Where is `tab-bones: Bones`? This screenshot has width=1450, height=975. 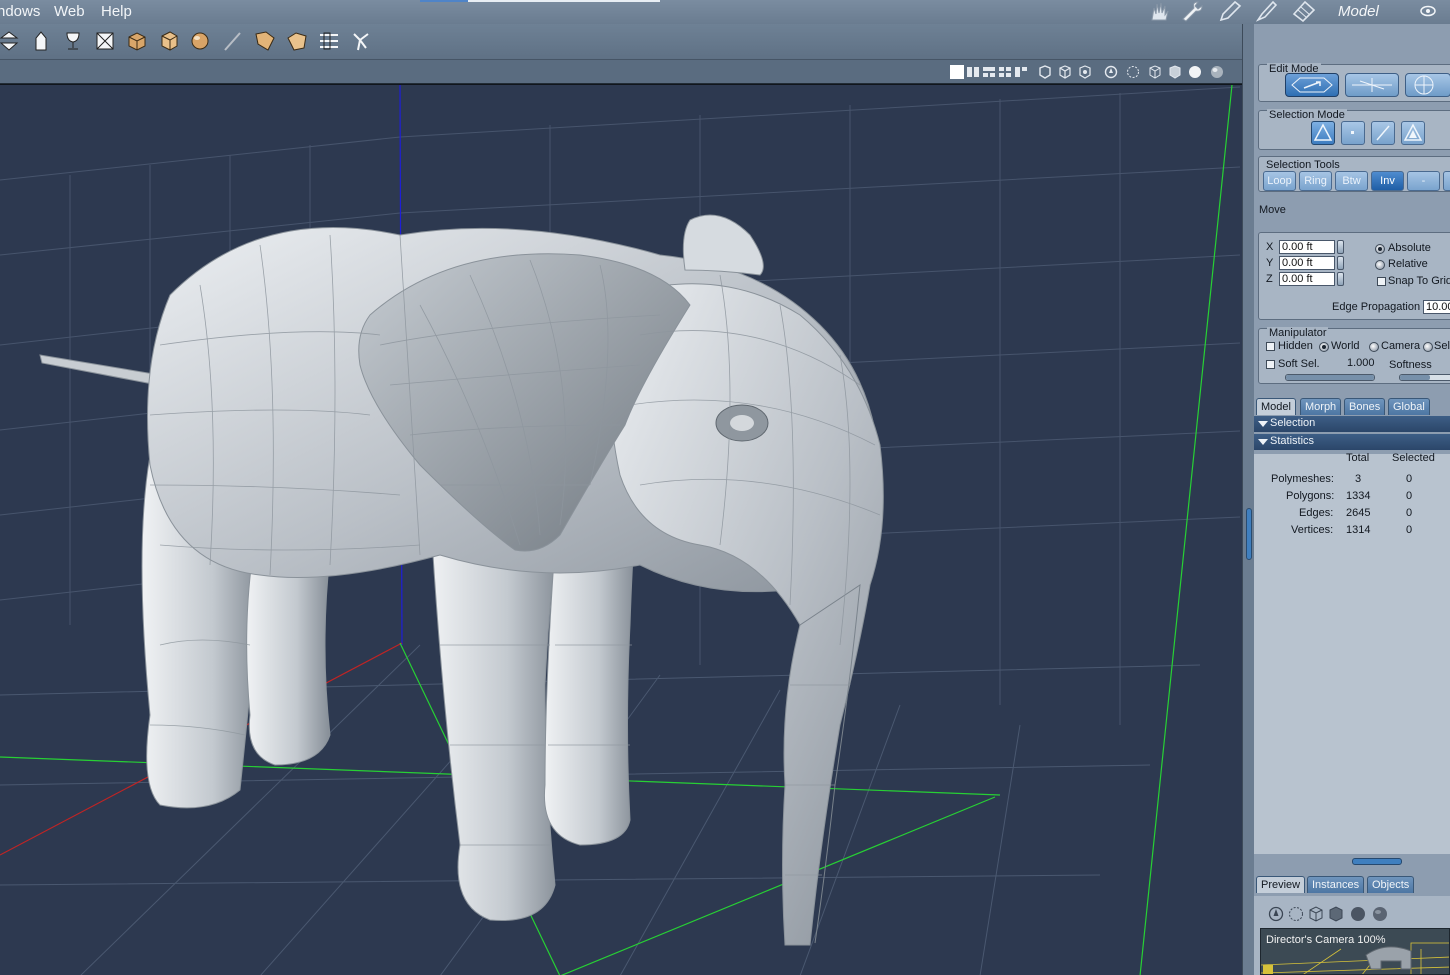 tab-bones: Bones is located at coordinates (1365, 406).